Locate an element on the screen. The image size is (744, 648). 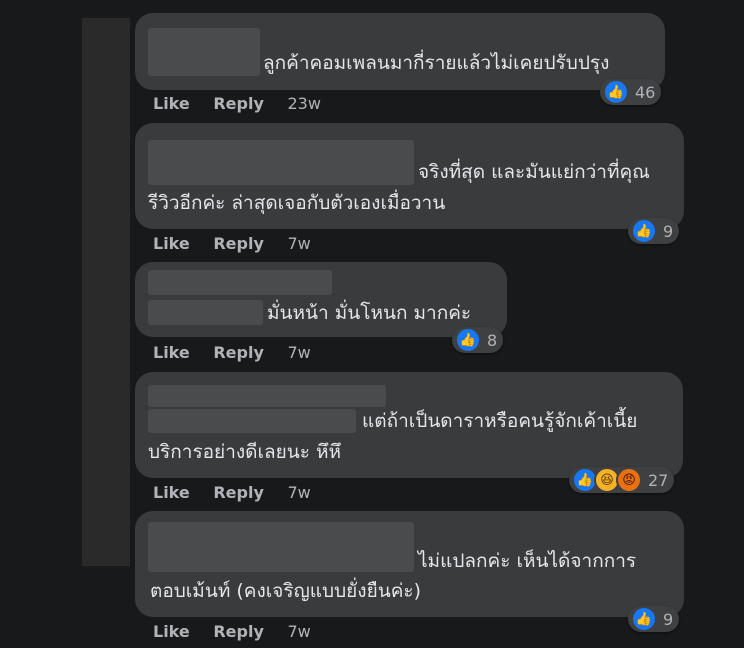
comment-time: 23w is located at coordinates (303, 103).